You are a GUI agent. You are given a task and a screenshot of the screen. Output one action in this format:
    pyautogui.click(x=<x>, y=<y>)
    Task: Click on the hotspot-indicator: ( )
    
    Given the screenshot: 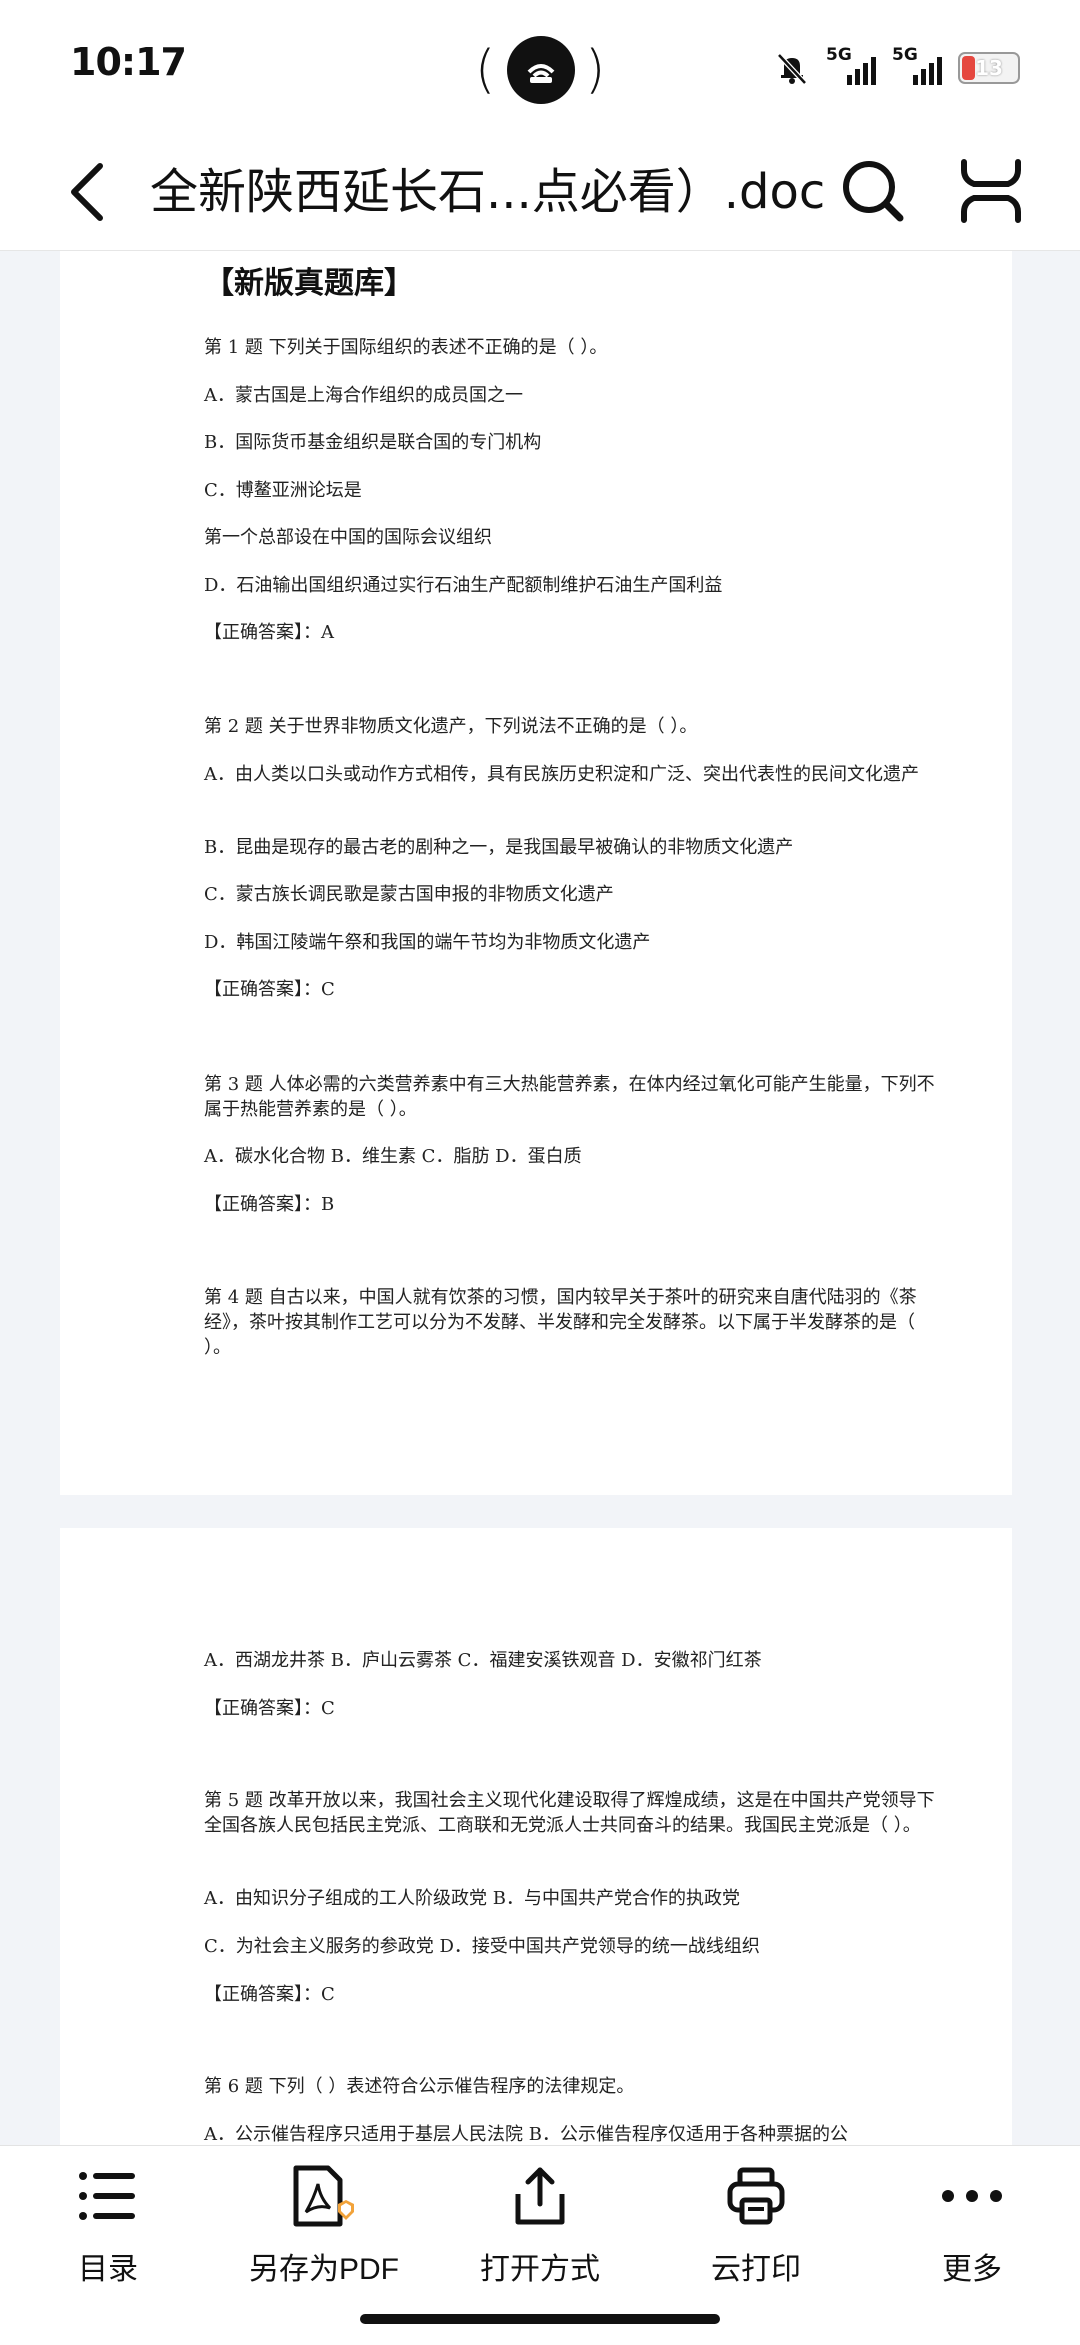 What is the action you would take?
    pyautogui.click(x=540, y=70)
    